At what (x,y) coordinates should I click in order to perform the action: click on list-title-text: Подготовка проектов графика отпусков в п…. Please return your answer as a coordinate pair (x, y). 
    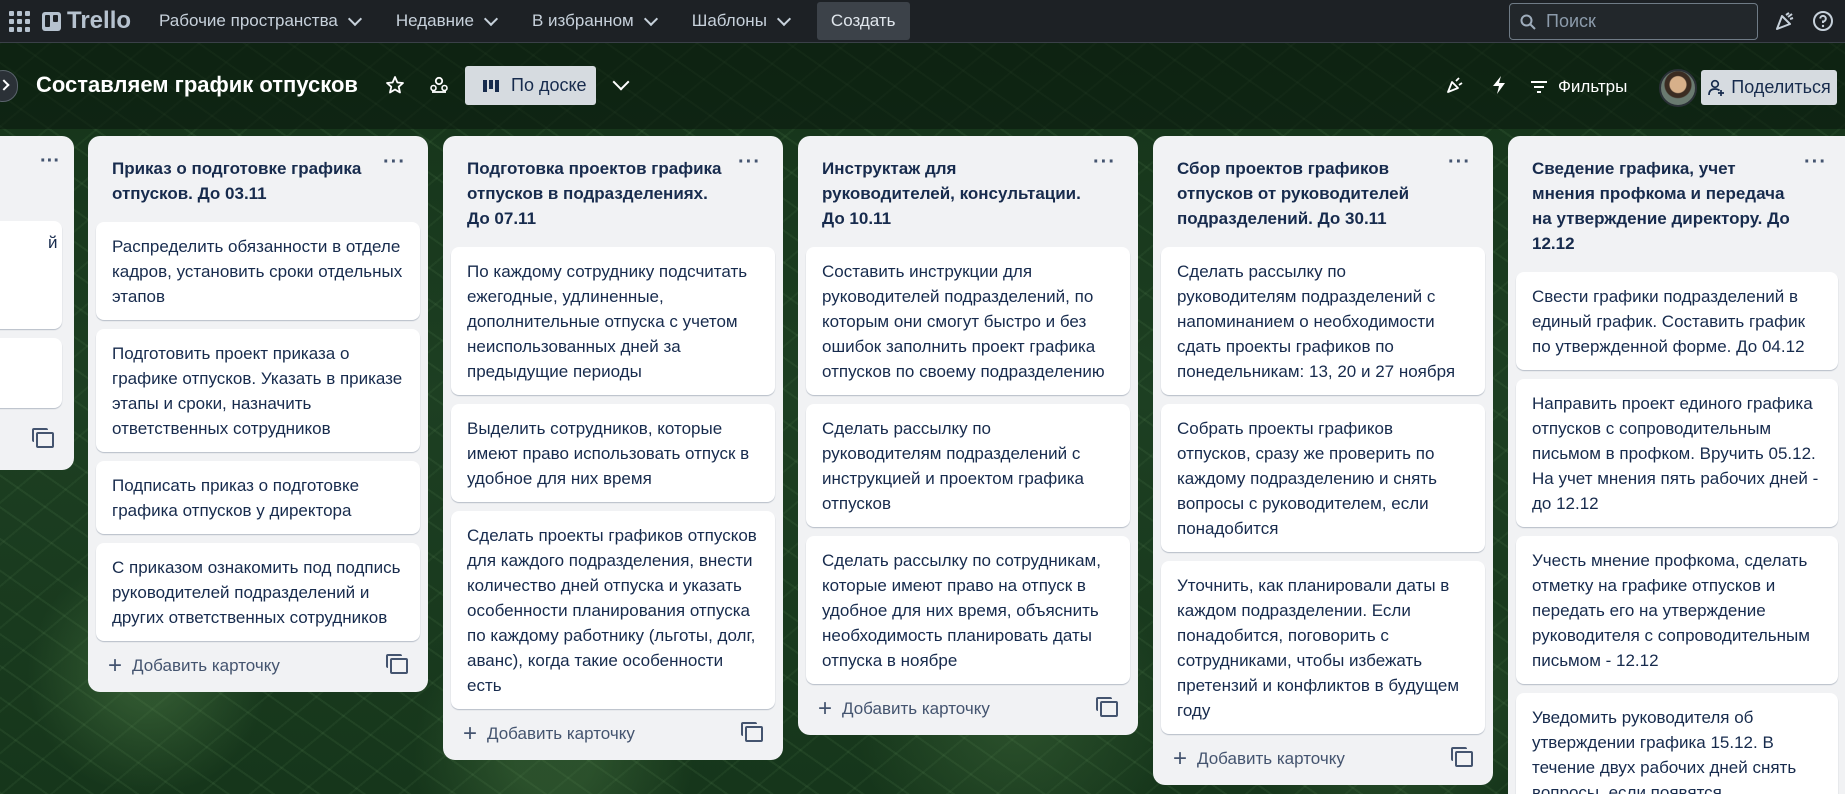
    Looking at the image, I should click on (594, 193).